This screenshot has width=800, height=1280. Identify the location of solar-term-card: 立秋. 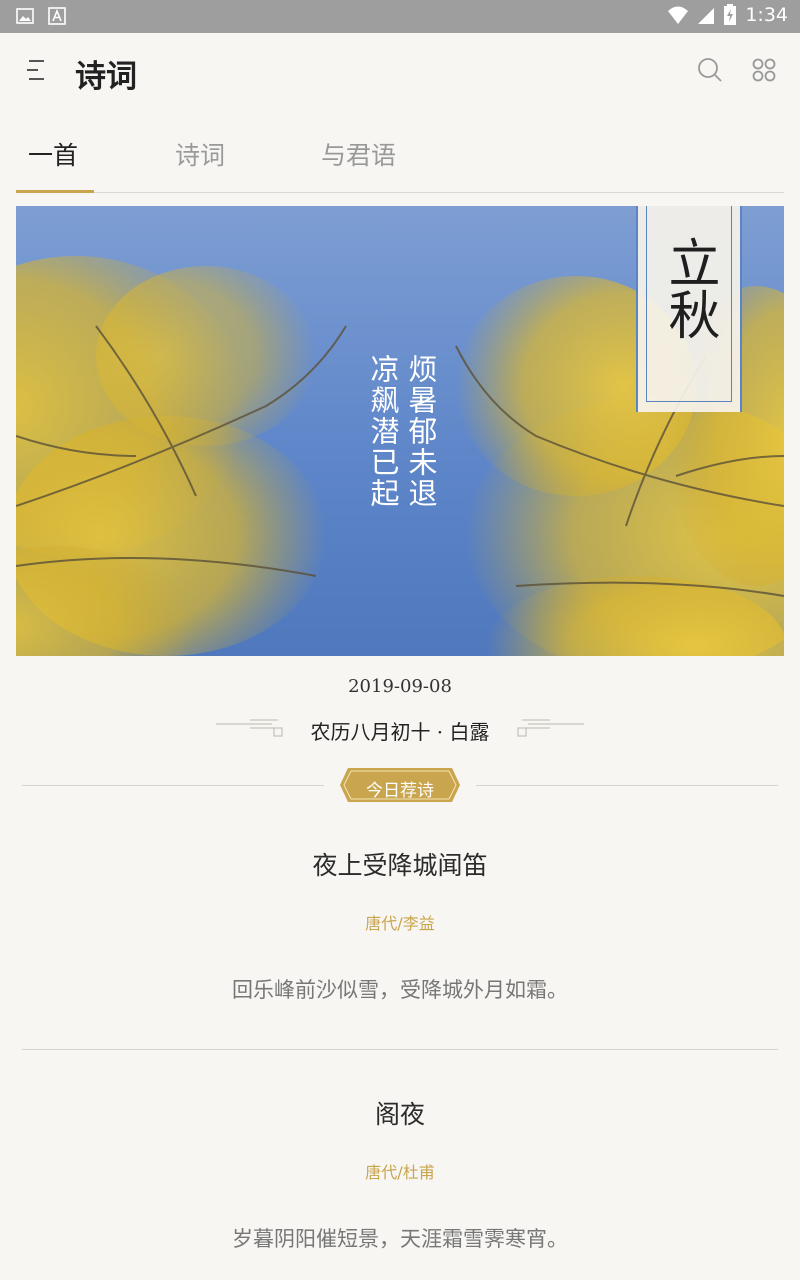
(689, 309).